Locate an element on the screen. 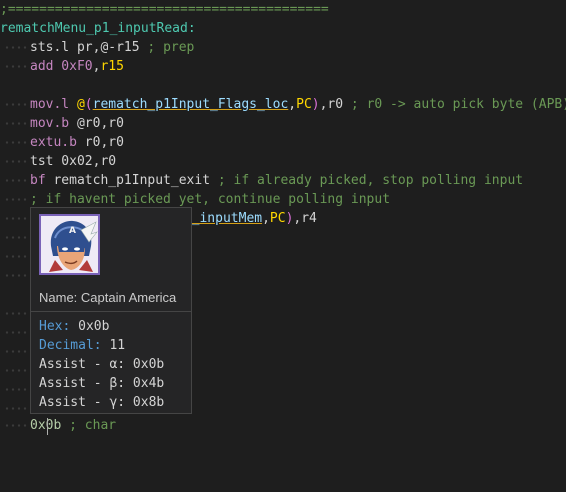 This screenshot has width=566, height=492. character-name: Name: Captain America is located at coordinates (108, 297).